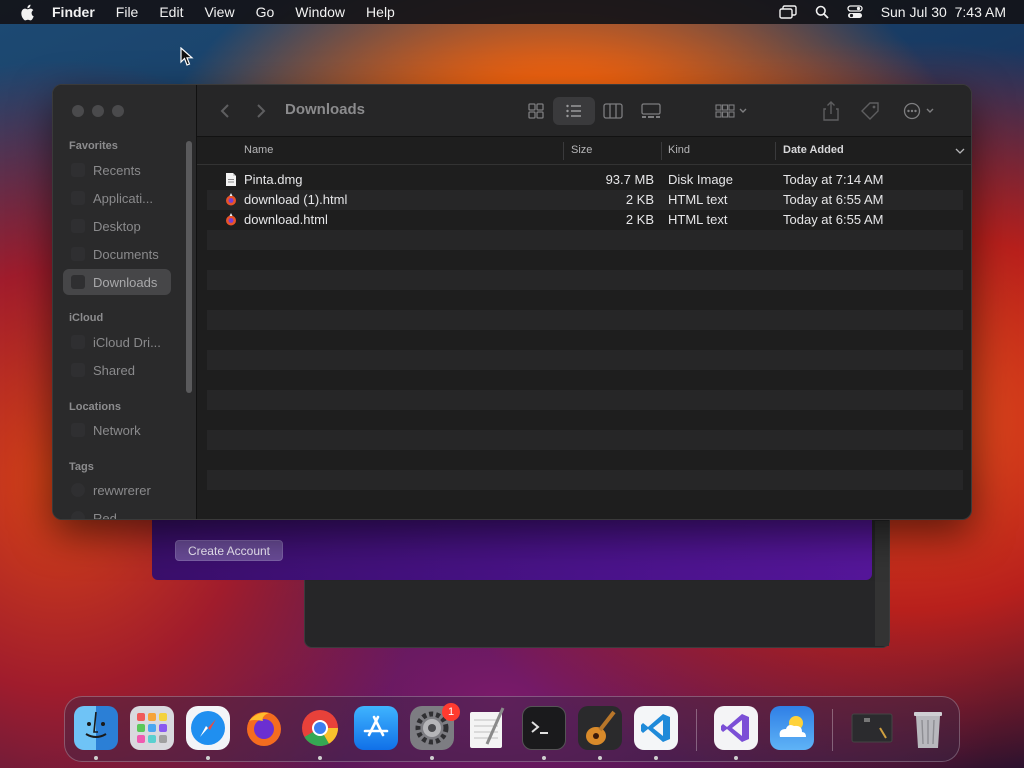 This screenshot has height=768, width=1024. I want to click on launchpad-dock-icon, so click(152, 728).